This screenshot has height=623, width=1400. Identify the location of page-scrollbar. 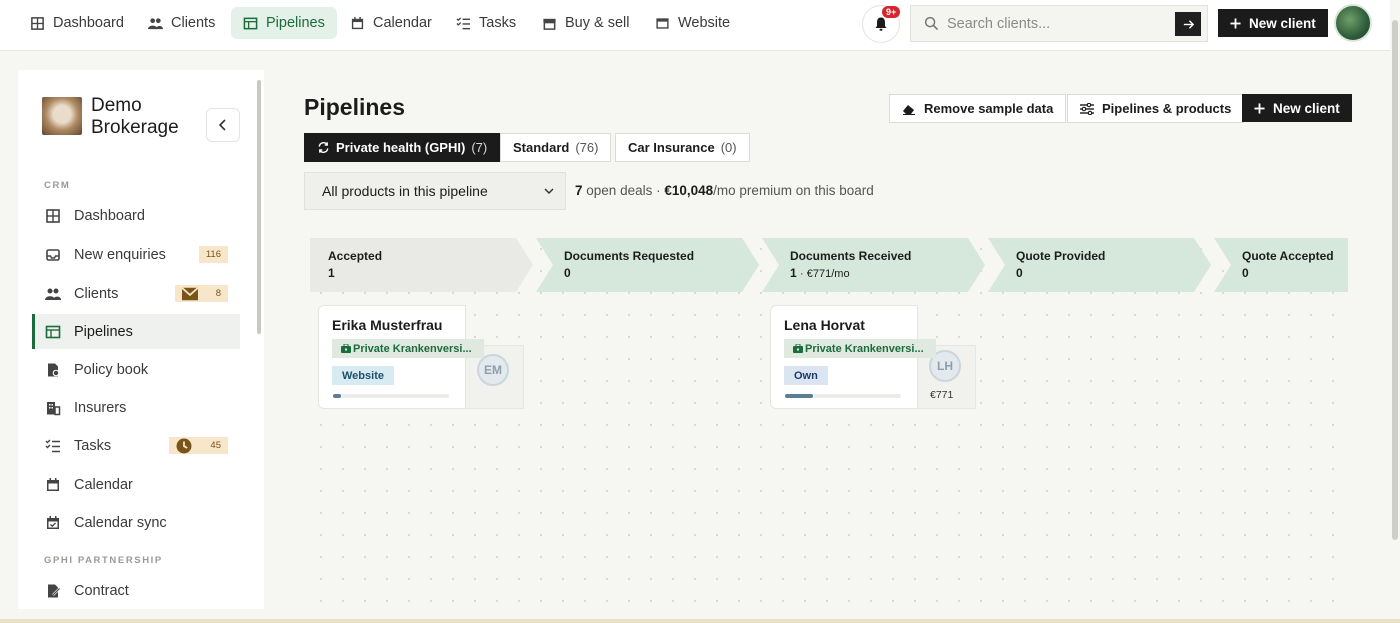
(1395, 280).